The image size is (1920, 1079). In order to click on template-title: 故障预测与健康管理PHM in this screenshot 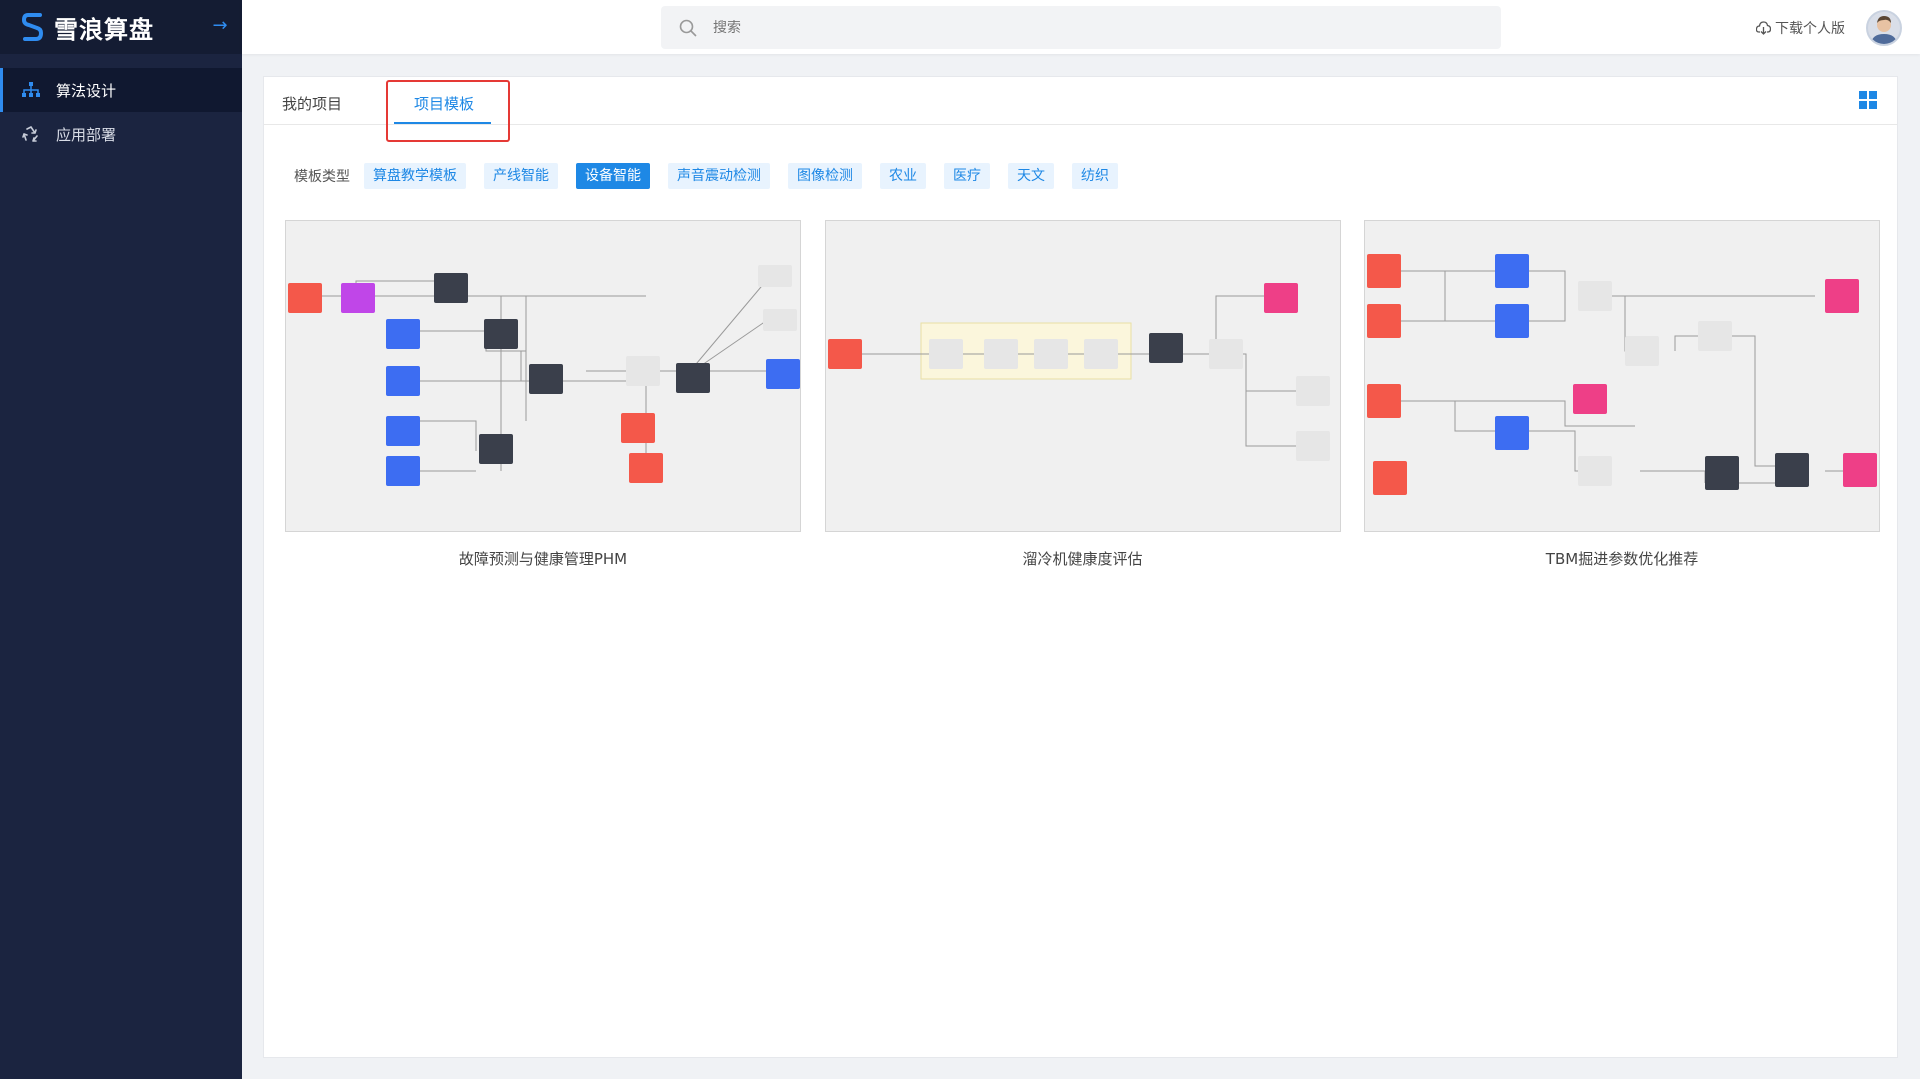, I will do `click(543, 559)`.